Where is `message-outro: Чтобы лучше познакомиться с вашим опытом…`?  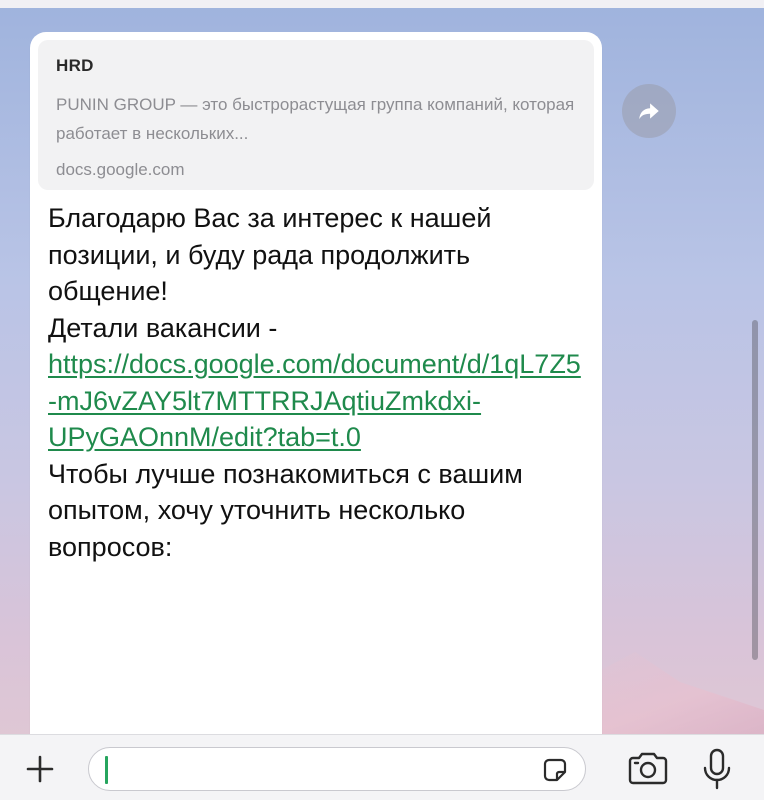
message-outro: Чтобы лучше познакомиться с вашим опытом… is located at coordinates (285, 510).